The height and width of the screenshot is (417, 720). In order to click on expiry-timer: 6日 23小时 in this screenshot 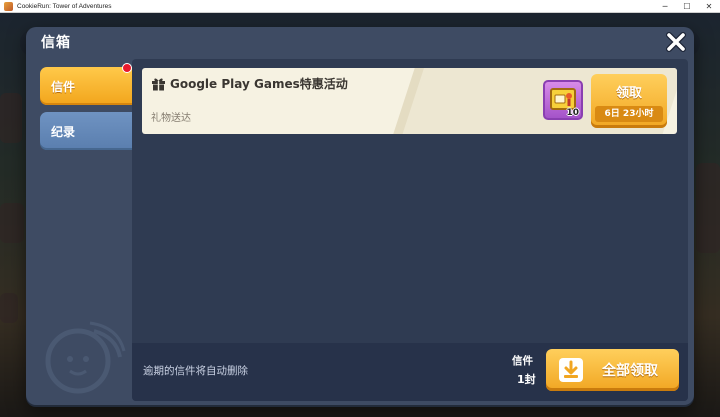, I will do `click(629, 114)`.